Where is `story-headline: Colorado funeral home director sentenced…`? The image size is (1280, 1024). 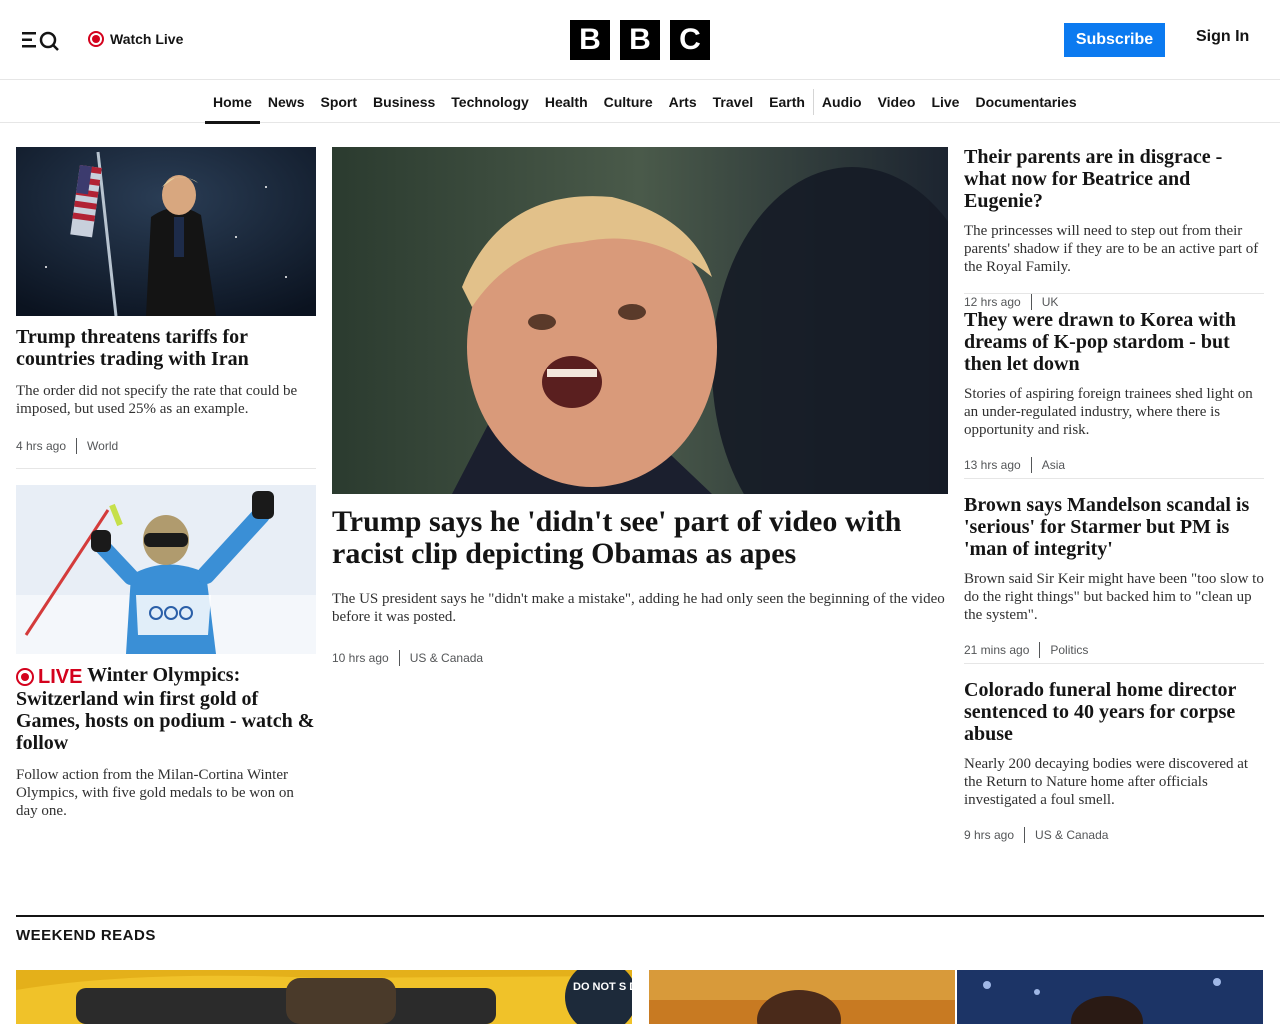
story-headline: Colorado funeral home director sentenced… is located at coordinates (1114, 712).